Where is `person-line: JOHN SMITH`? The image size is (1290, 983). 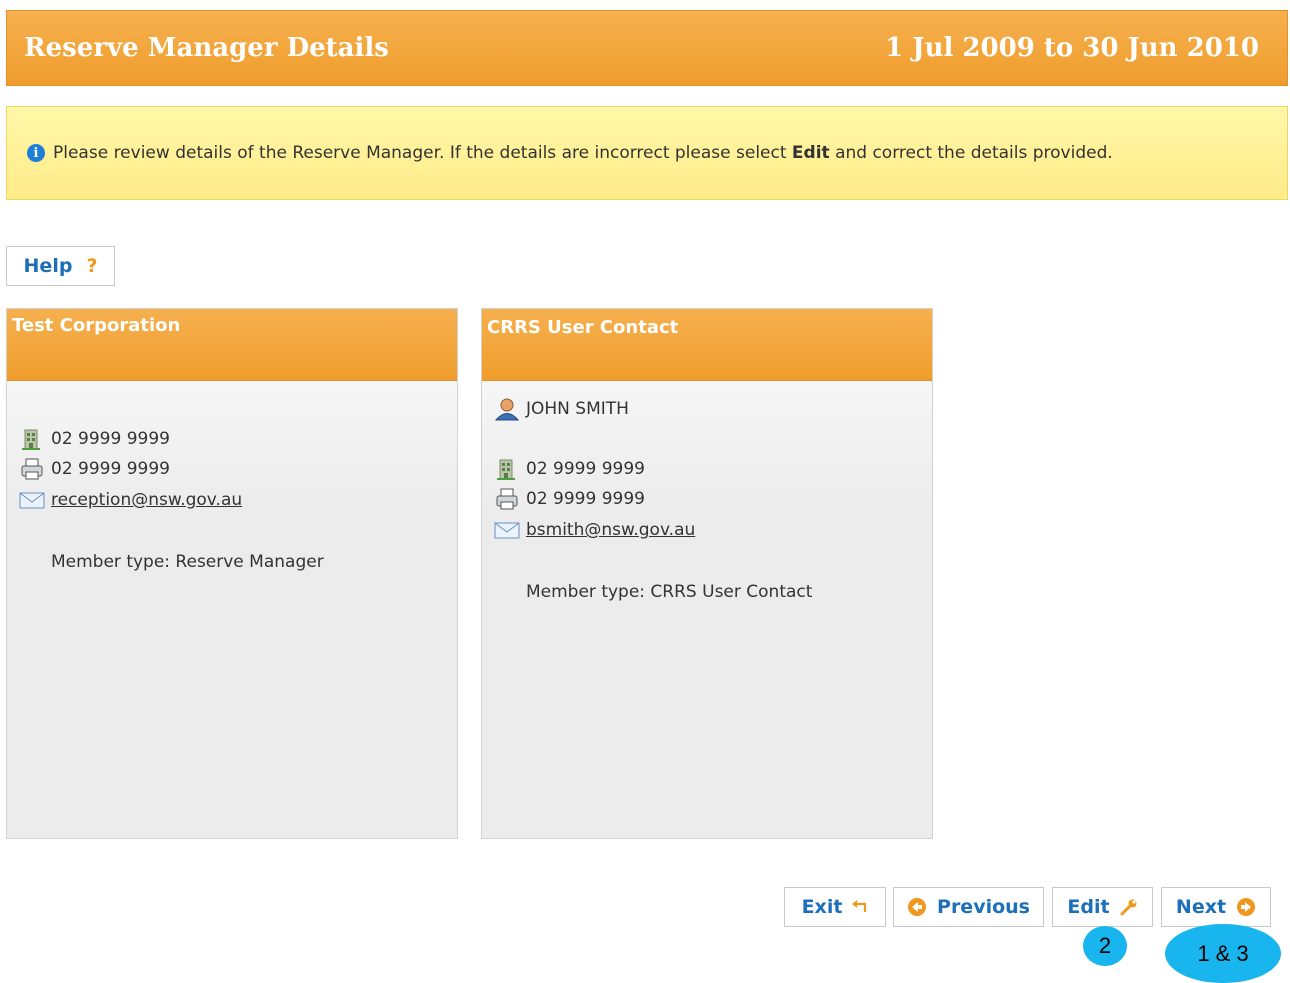
person-line: JOHN SMITH is located at coordinates (561, 409).